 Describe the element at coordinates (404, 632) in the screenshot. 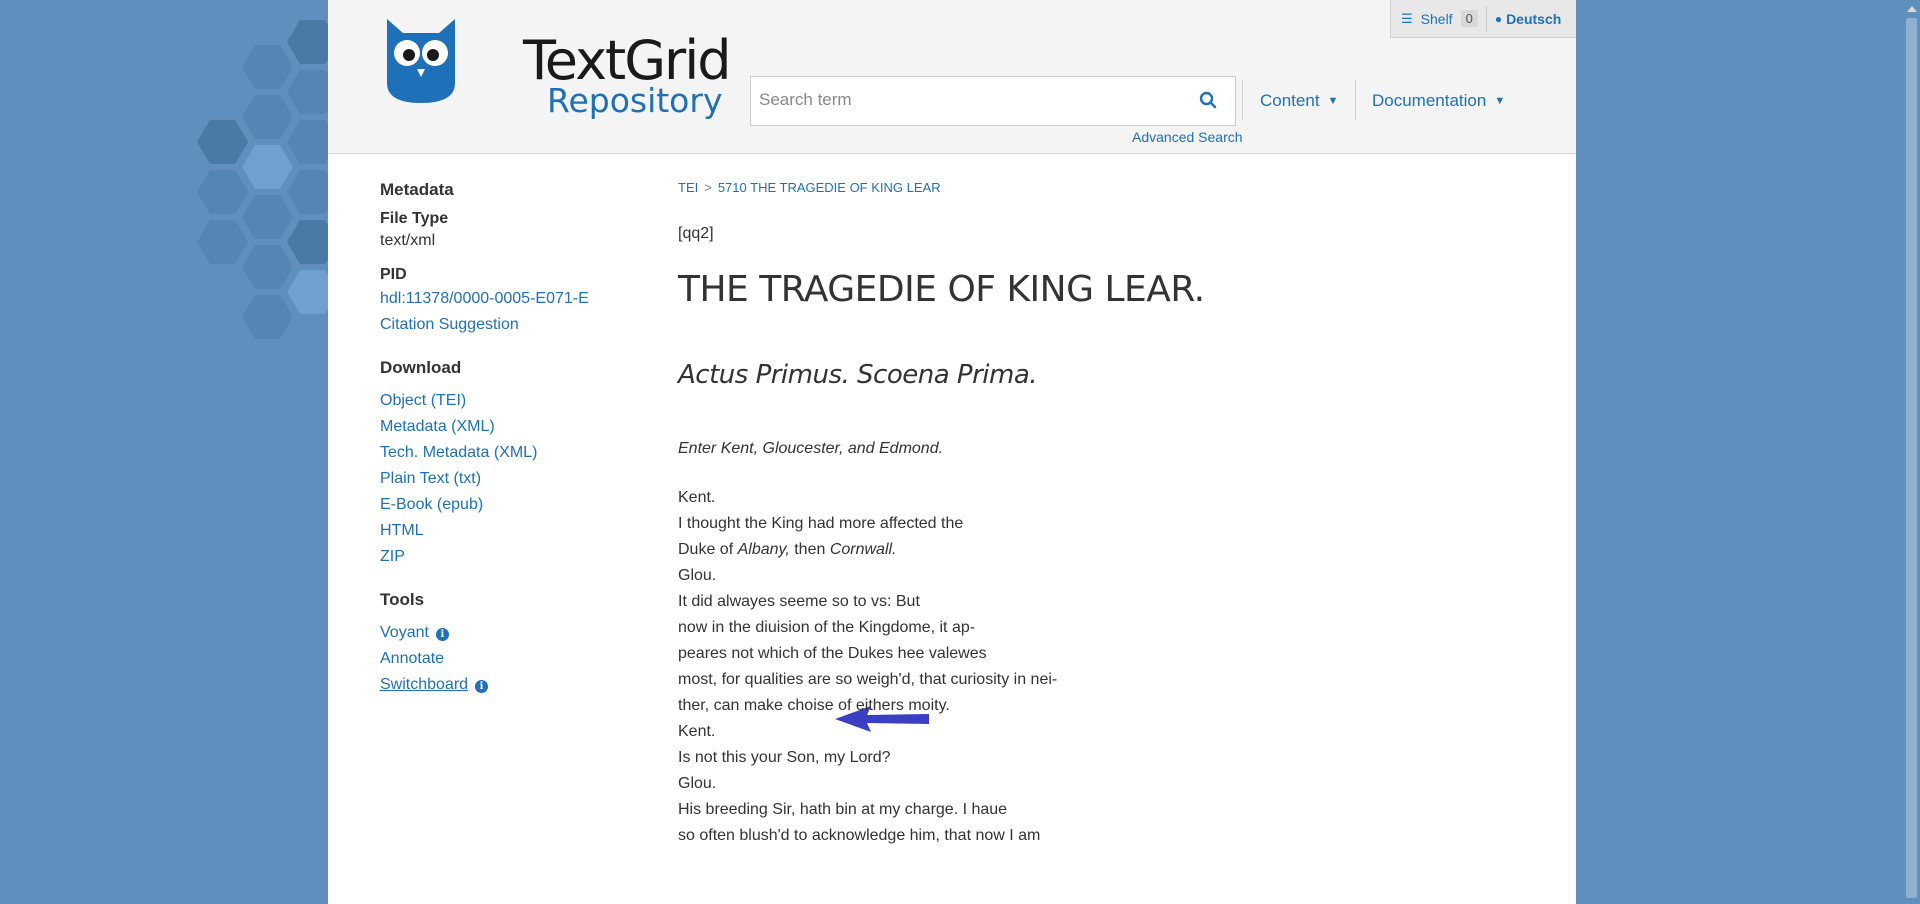

I see `tool-voyant-label: Voyant` at that location.